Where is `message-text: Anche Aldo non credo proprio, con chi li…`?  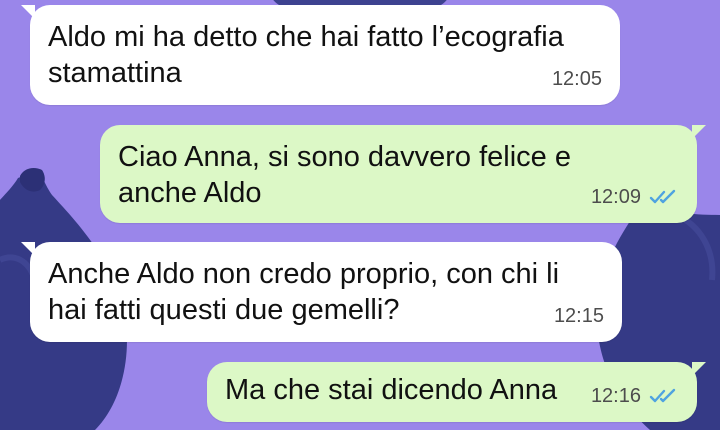
message-text: Anche Aldo non credo proprio, con chi li… is located at coordinates (304, 292).